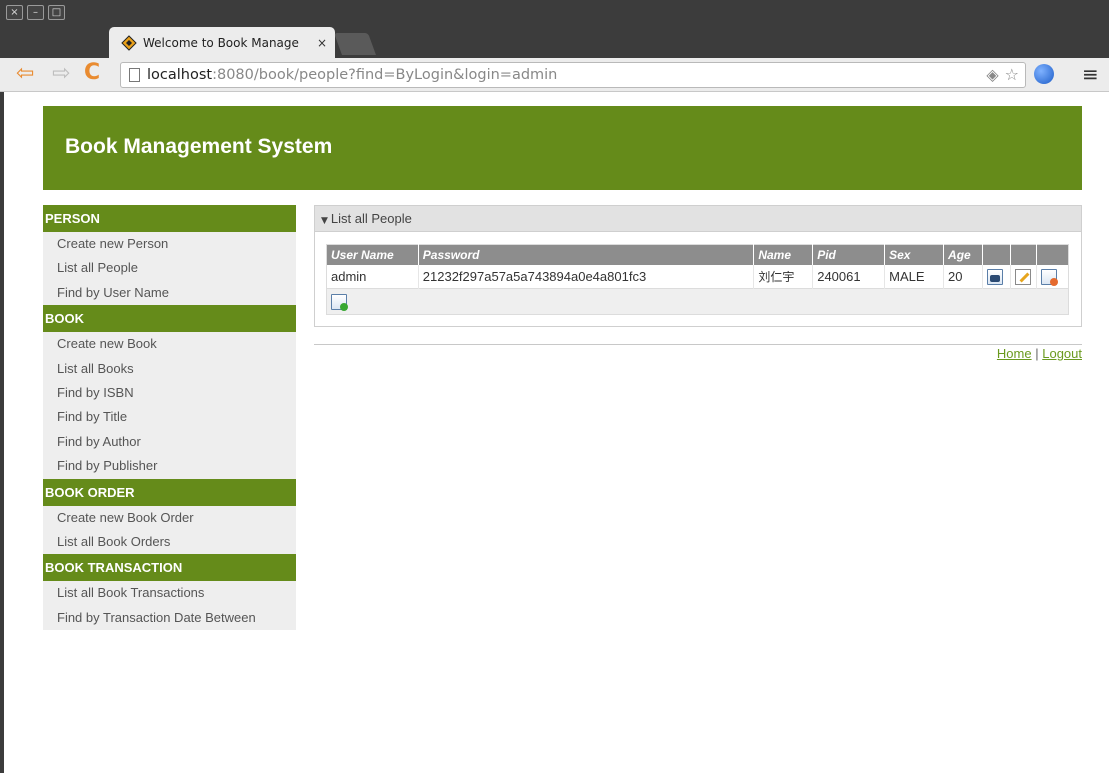 The height and width of the screenshot is (773, 1109). I want to click on site-header: Book Management System, so click(562, 148).